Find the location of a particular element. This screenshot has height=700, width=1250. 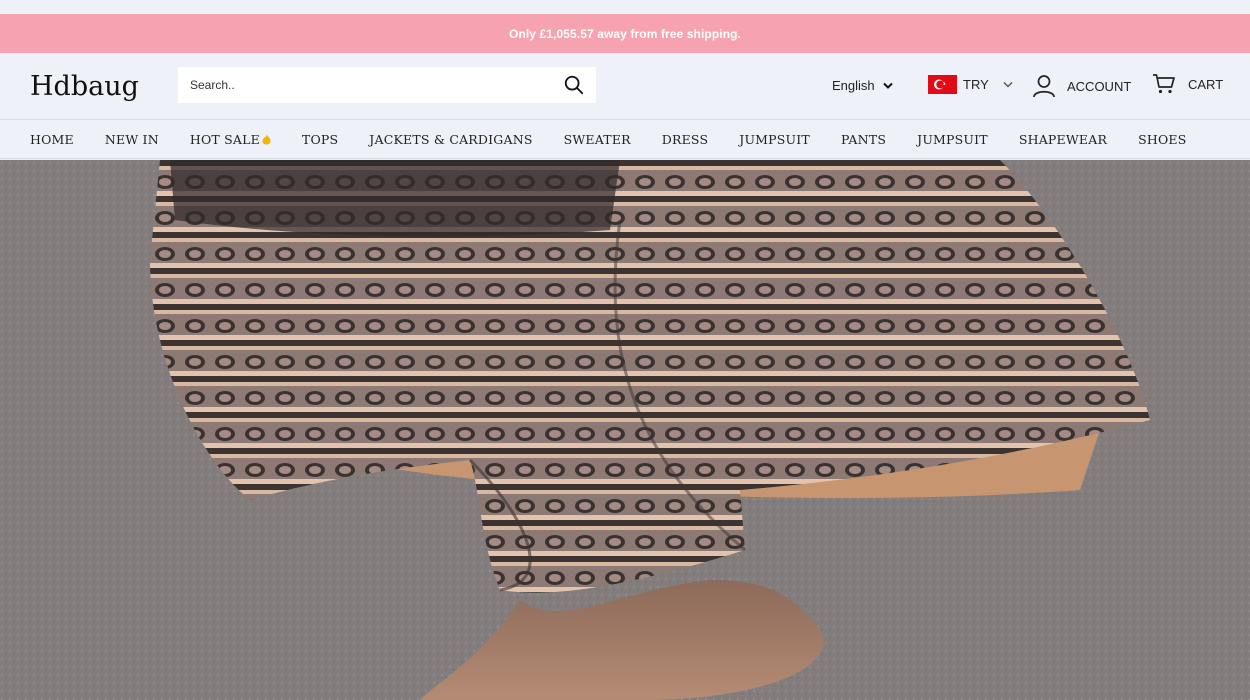

search-bar is located at coordinates (387, 85).